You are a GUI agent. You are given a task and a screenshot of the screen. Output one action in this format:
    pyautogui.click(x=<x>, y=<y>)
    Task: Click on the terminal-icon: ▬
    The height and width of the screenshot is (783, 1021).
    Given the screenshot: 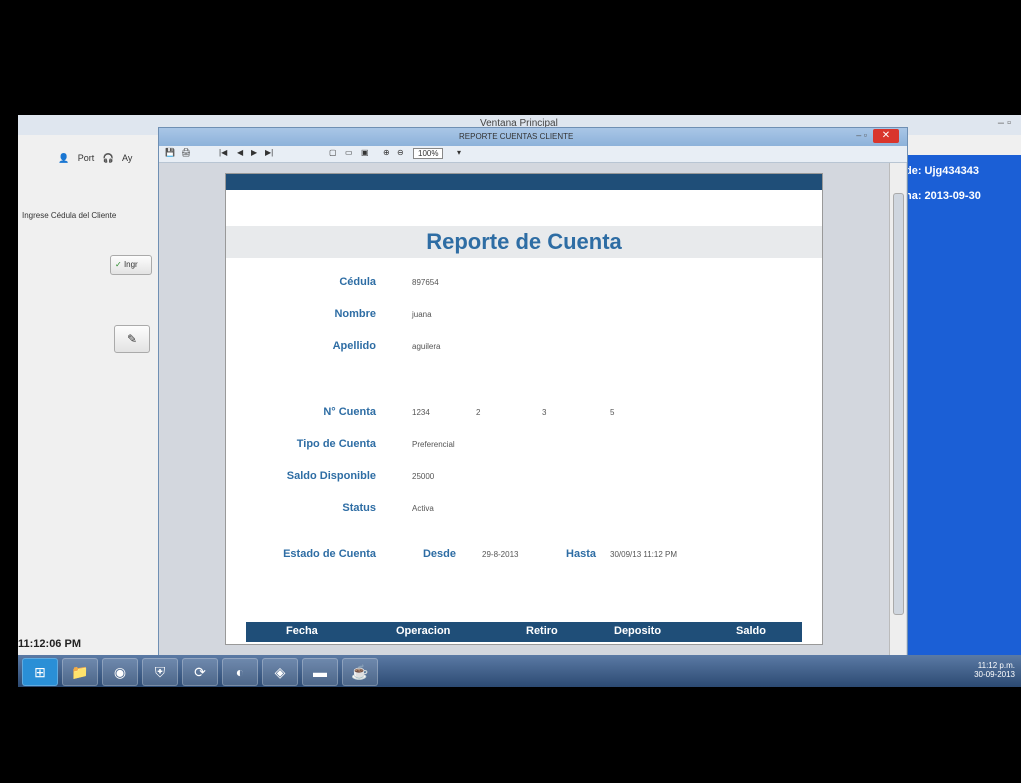 What is the action you would take?
    pyautogui.click(x=320, y=672)
    